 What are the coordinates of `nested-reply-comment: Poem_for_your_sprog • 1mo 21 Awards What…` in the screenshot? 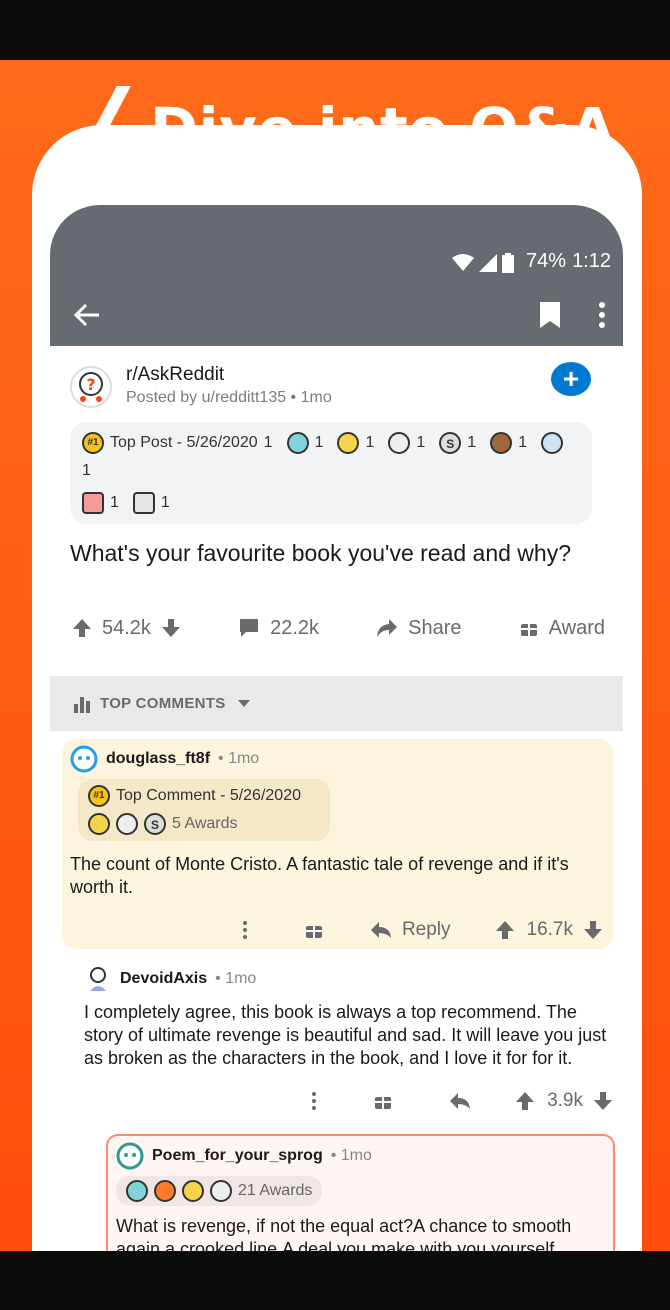 It's located at (360, 1194).